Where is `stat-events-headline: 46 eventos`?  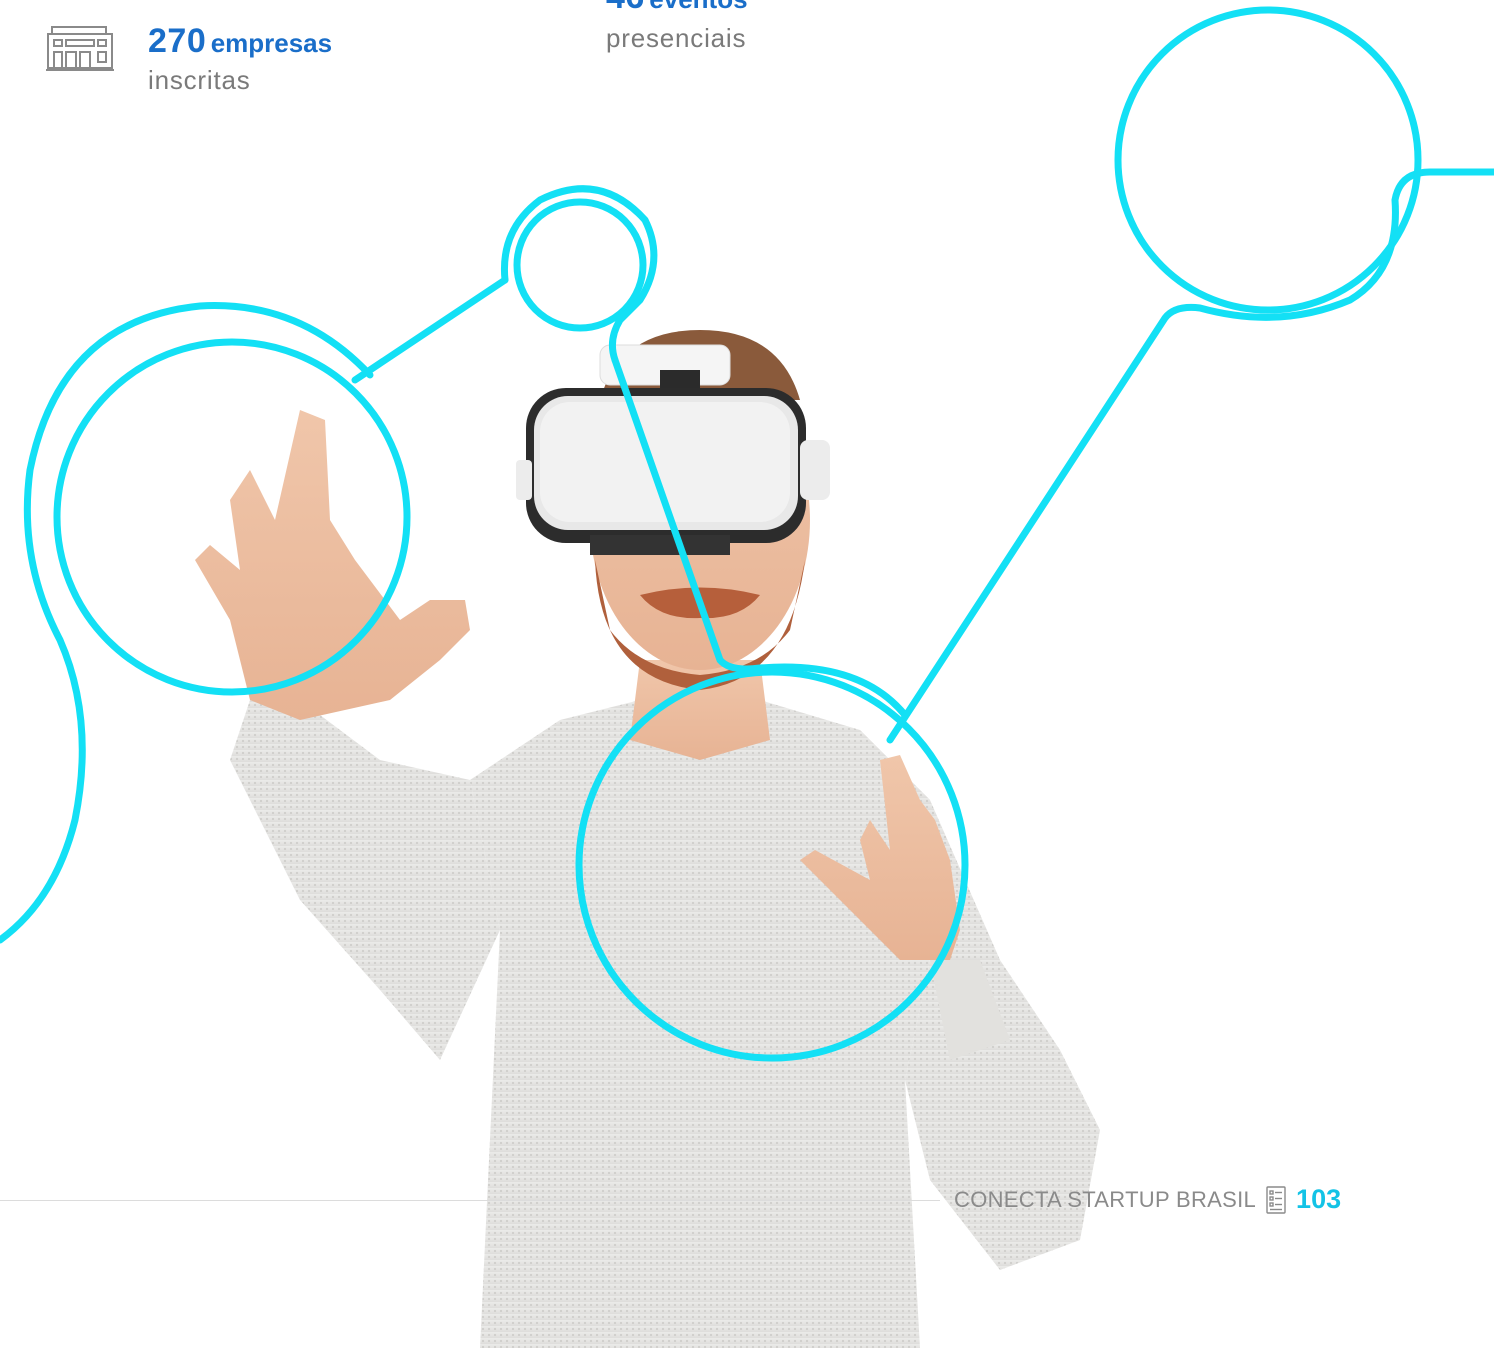 stat-events-headline: 46 eventos is located at coordinates (677, 8).